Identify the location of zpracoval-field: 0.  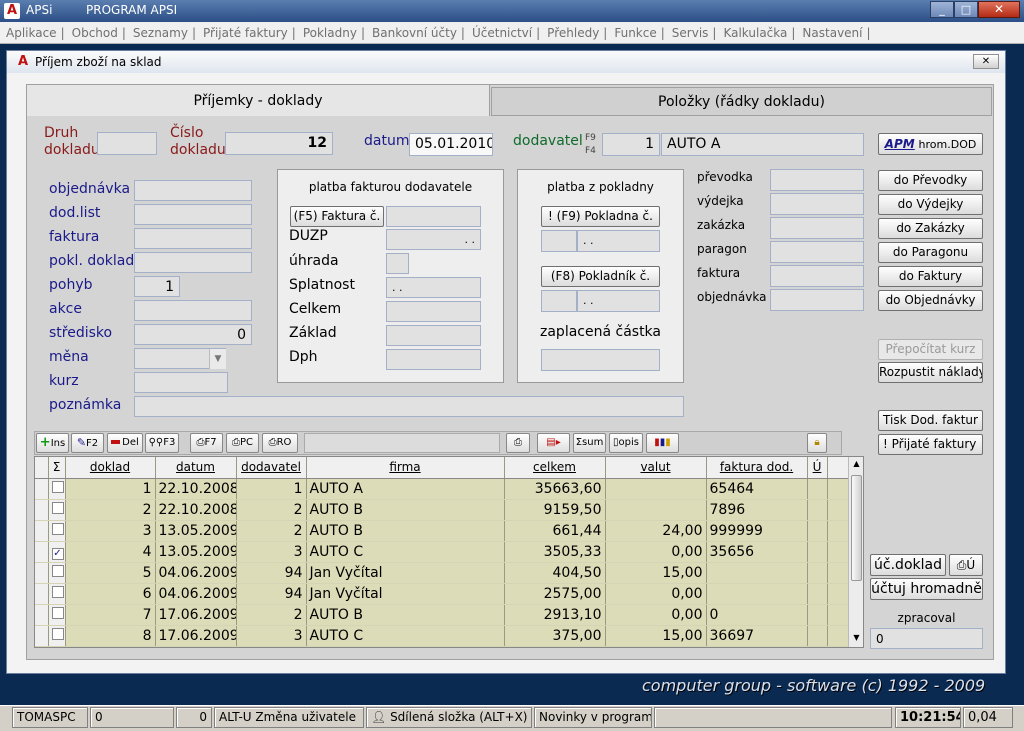
(926, 638).